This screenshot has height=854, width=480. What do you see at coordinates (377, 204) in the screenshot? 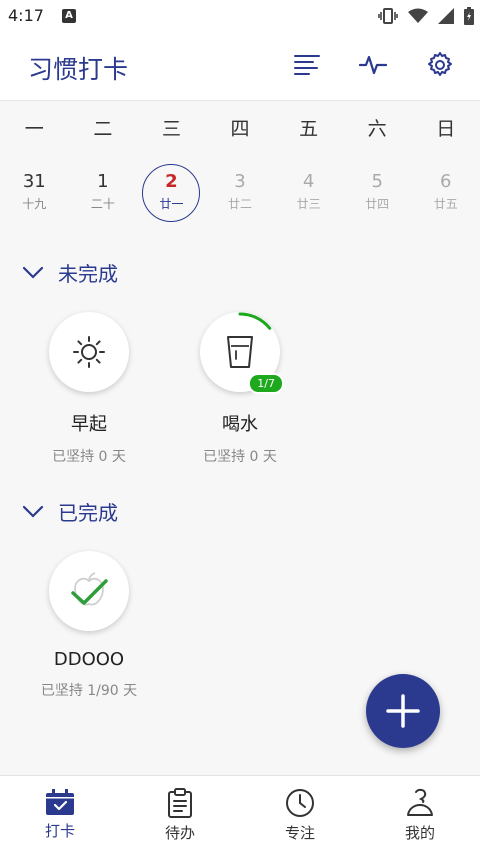
I see `lunar-date: 廿四` at bounding box center [377, 204].